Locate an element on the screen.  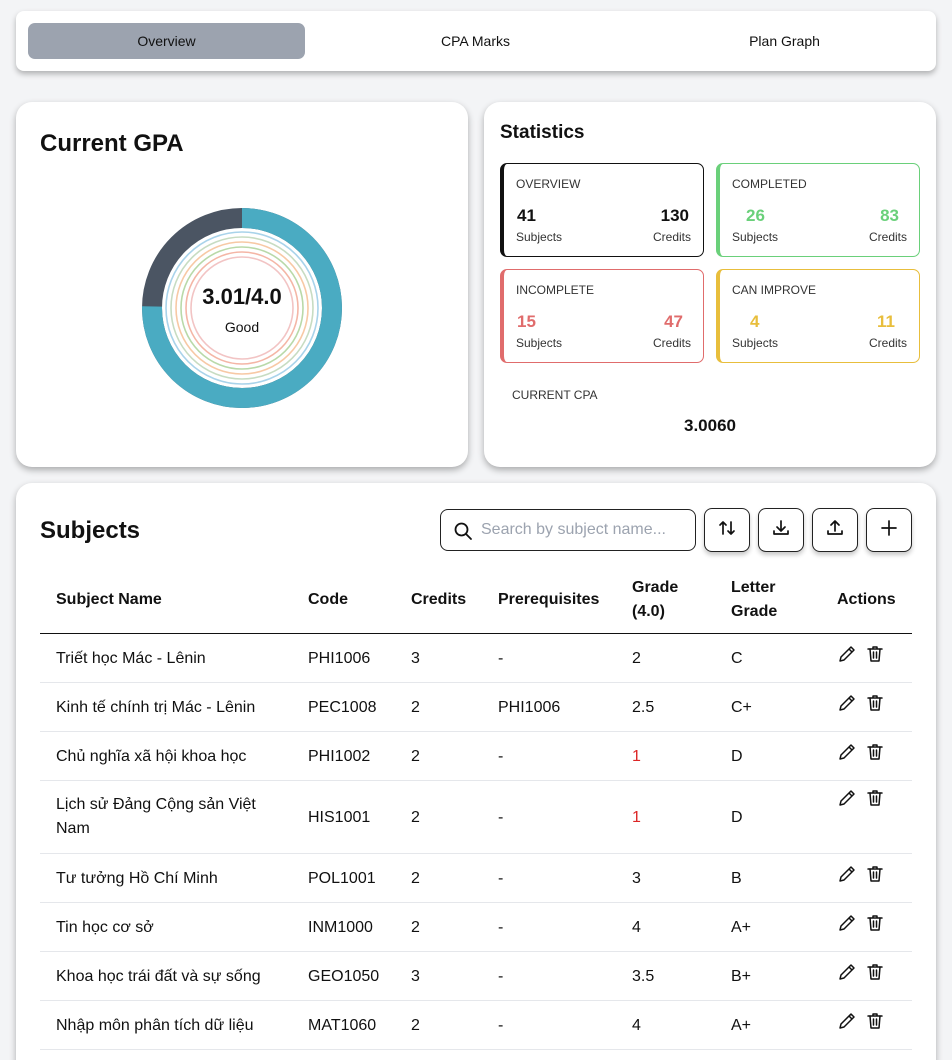
subject-name-cell: Chủ nghĩa xã hội khoa học is located at coordinates (151, 756).